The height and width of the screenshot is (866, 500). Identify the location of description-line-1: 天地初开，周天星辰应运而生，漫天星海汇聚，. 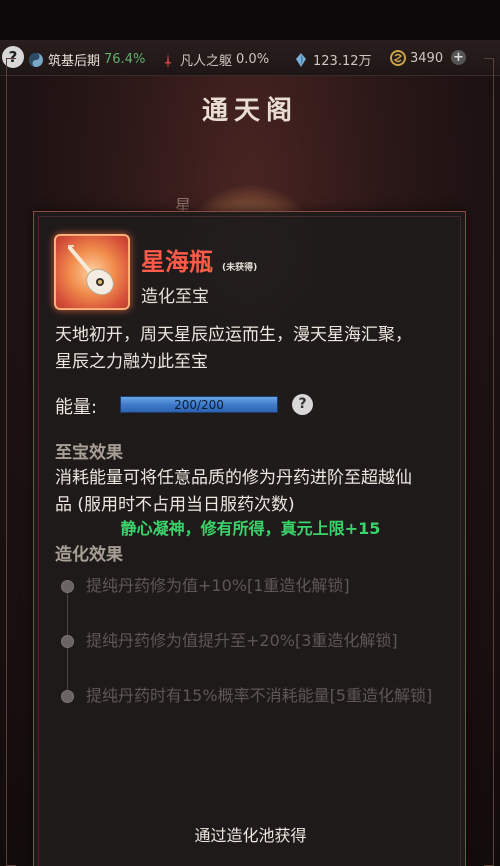
(233, 335).